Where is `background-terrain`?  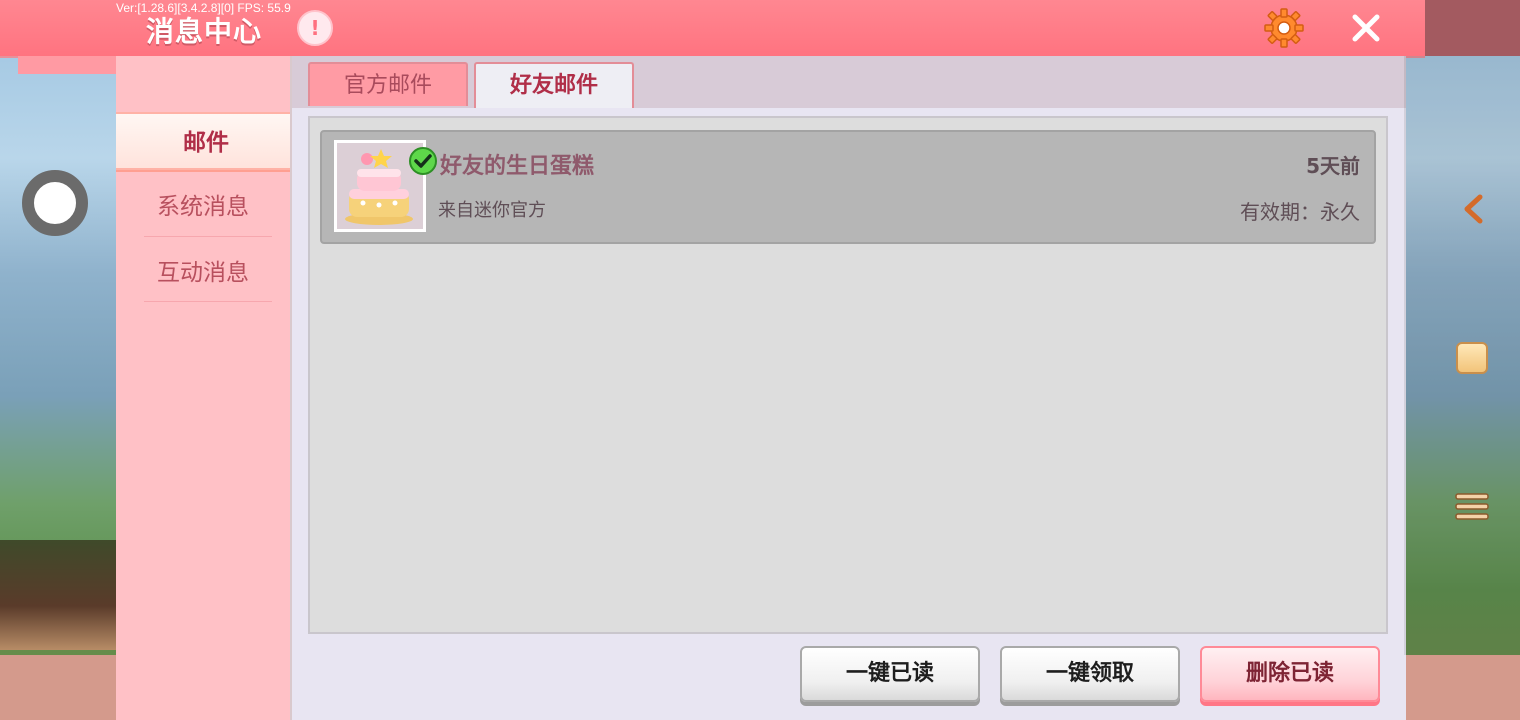 background-terrain is located at coordinates (60, 595).